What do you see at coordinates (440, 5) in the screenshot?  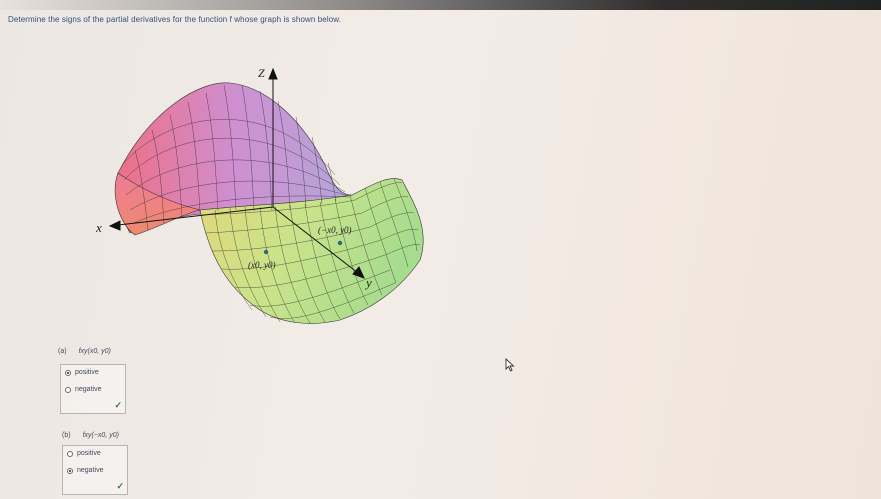 I see `window-top-bar` at bounding box center [440, 5].